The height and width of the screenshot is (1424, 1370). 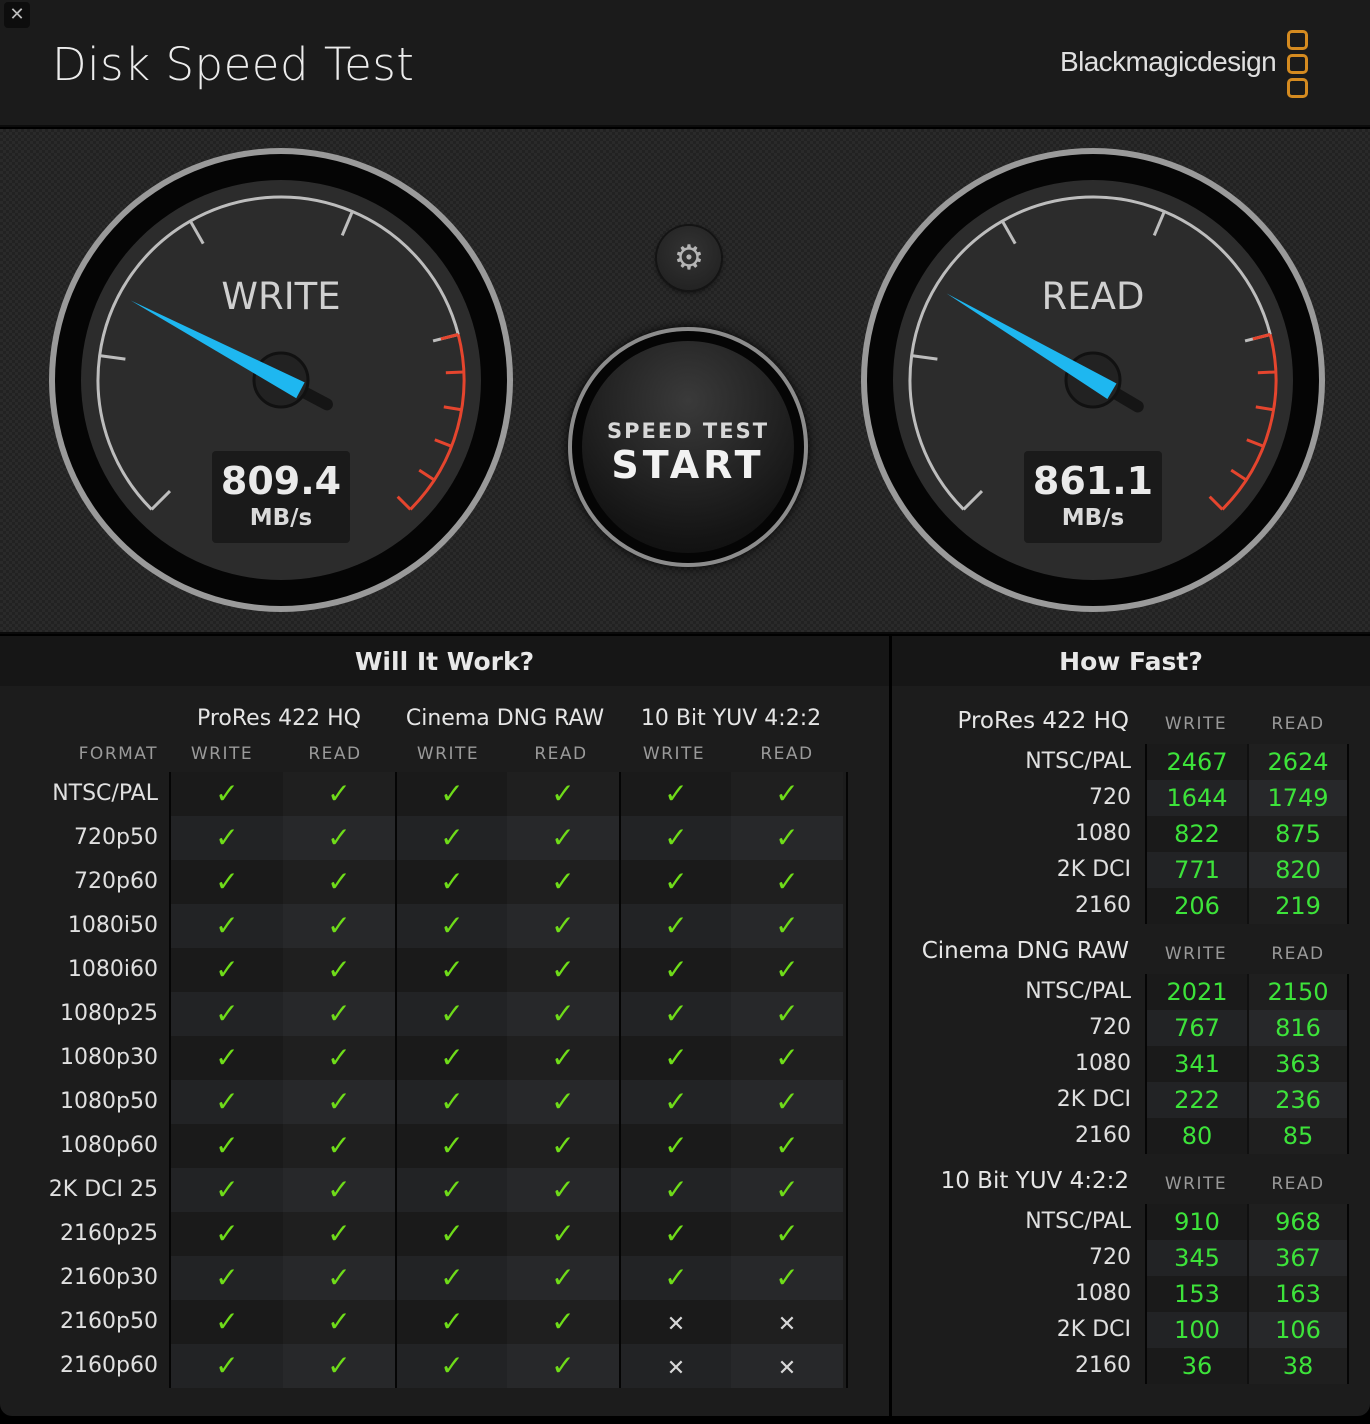 What do you see at coordinates (103, 1189) in the screenshot?
I see `format-label: 2K DCI 25` at bounding box center [103, 1189].